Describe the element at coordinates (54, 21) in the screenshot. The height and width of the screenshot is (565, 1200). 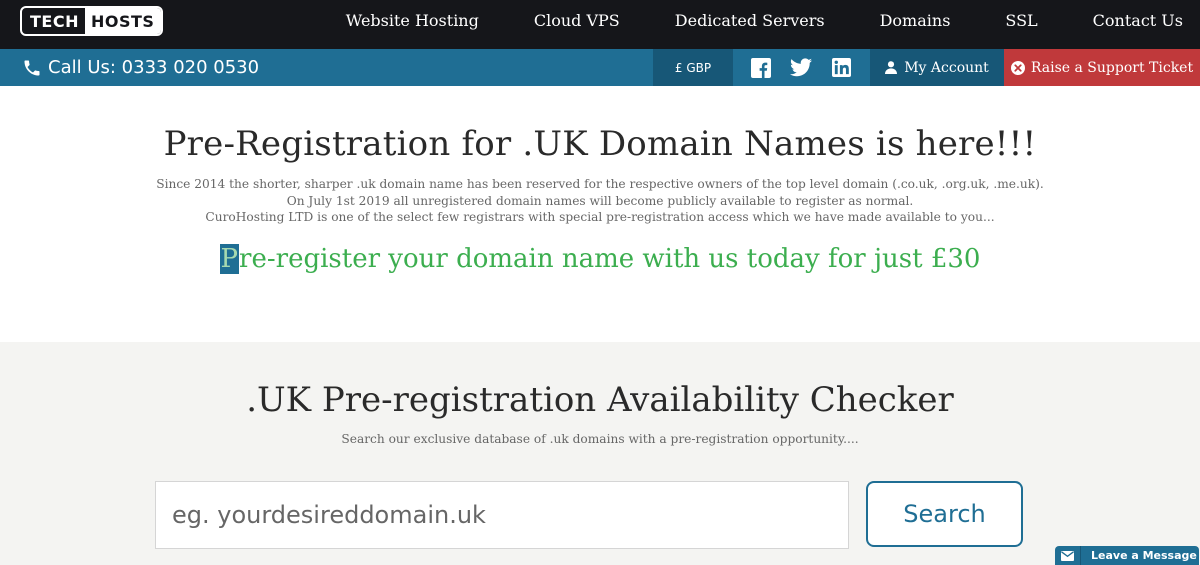
I see `logo-text-tech: TECH` at that location.